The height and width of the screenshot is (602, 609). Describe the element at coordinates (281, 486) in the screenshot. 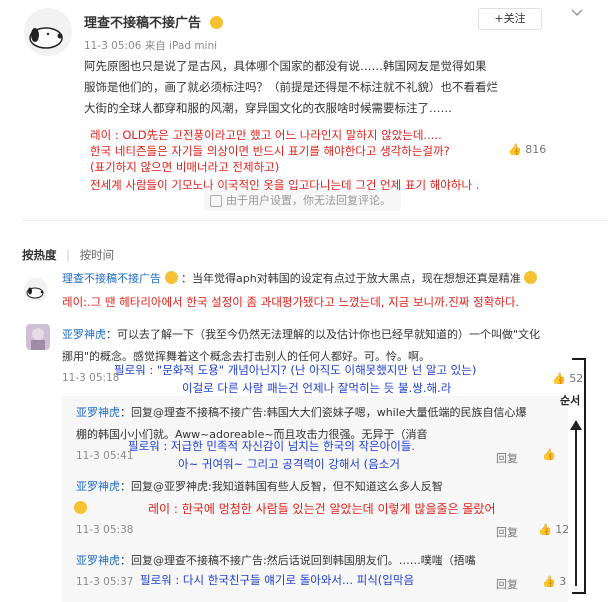

I see `reply2-text: ：回复@亚罗神虎:我知道韩国有些人反智，但不知道这么多人反智` at that location.